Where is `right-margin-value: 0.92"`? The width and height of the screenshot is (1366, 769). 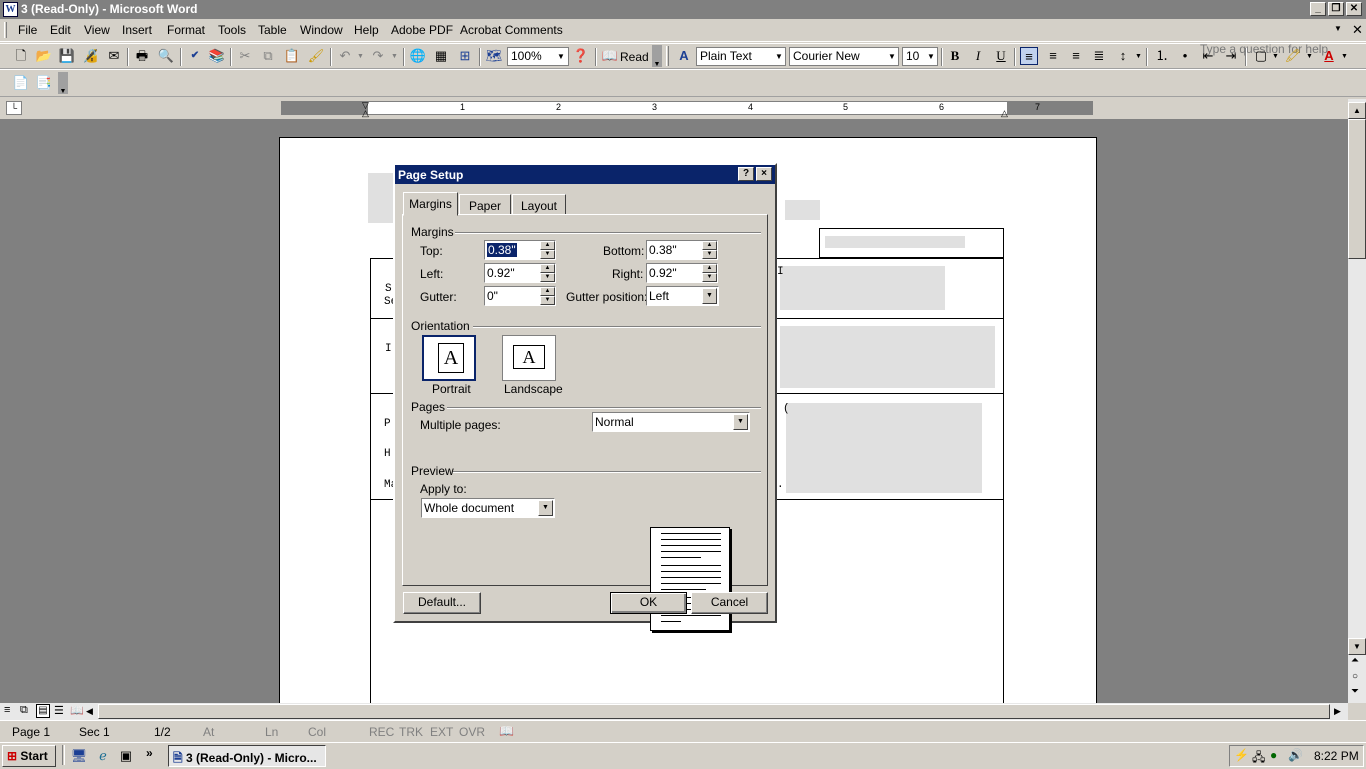 right-margin-value: 0.92" is located at coordinates (663, 273).